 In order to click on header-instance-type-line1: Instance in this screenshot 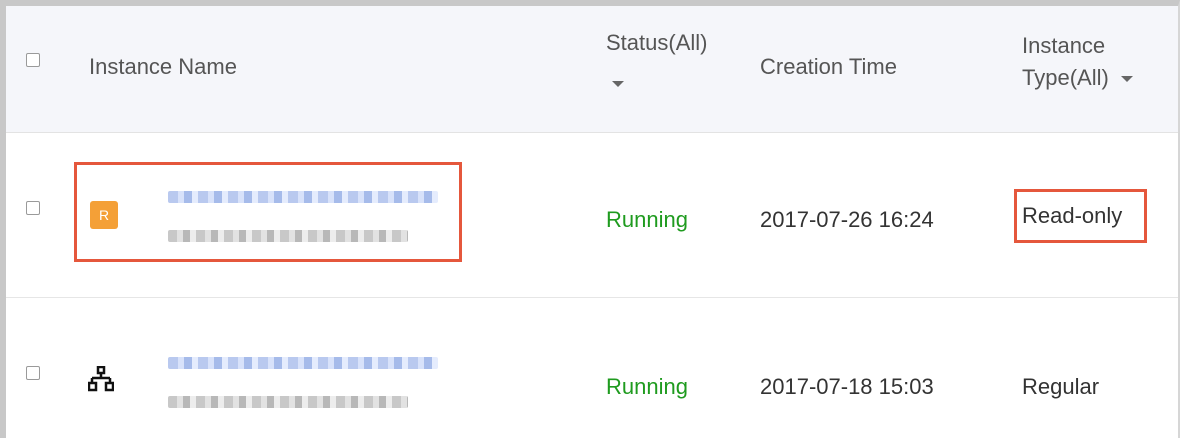, I will do `click(1064, 45)`.